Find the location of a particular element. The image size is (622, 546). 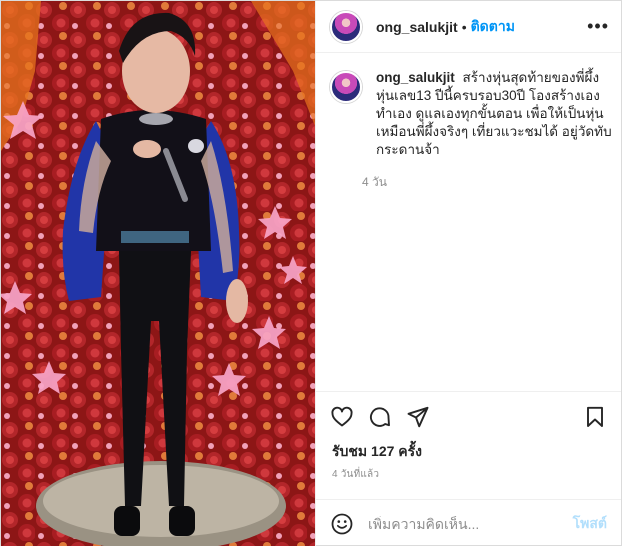

caption-avatar is located at coordinates (346, 87).